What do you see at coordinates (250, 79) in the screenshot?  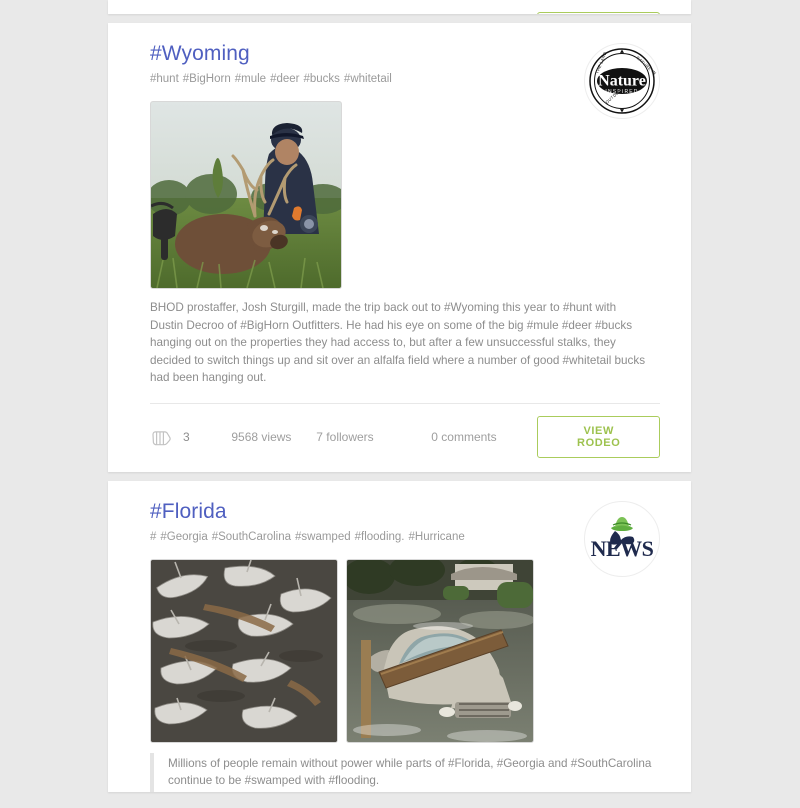 I see `tag-item: #mule` at bounding box center [250, 79].